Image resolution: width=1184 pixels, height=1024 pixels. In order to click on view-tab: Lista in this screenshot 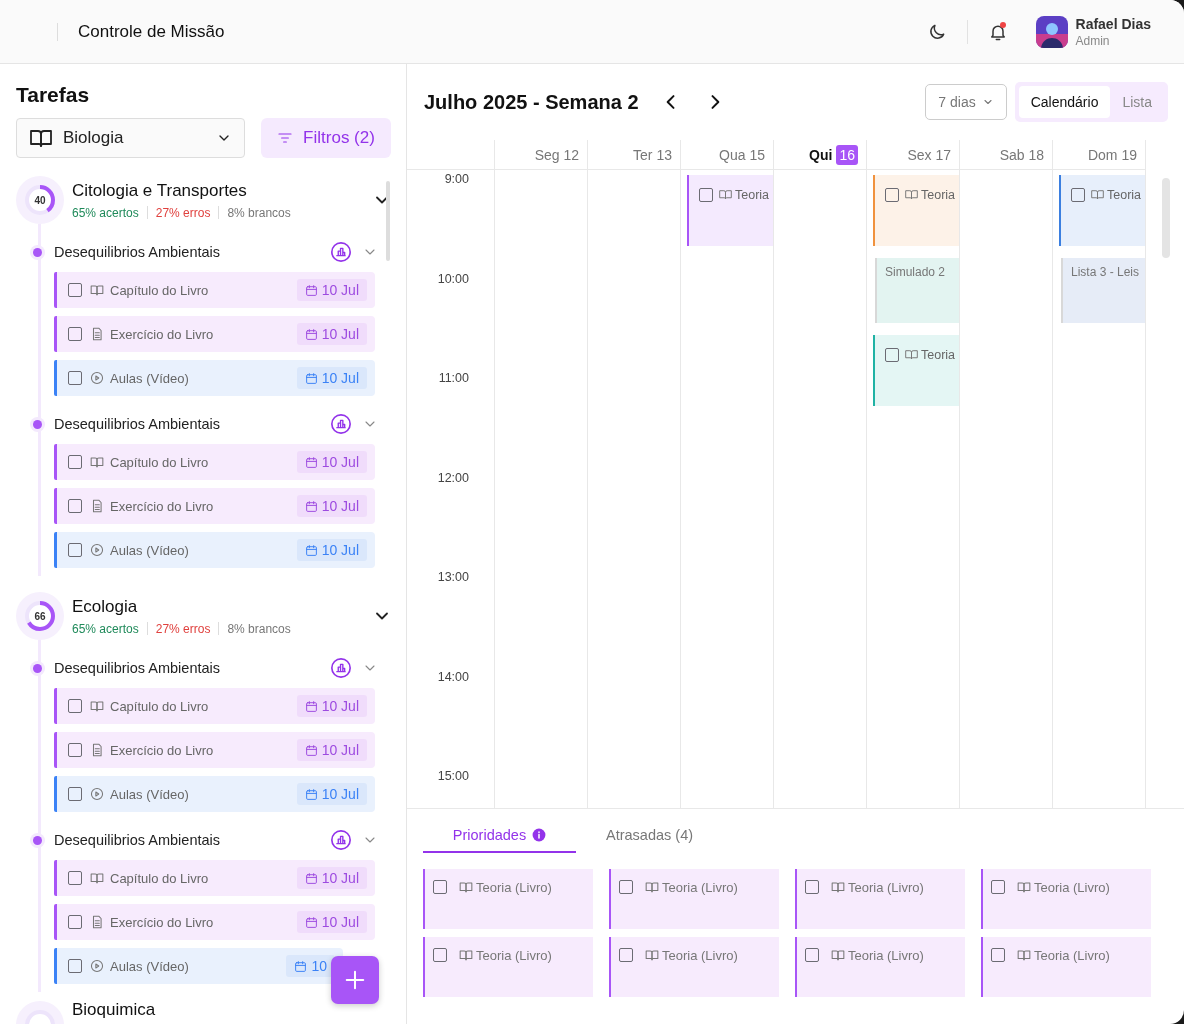, I will do `click(1137, 102)`.